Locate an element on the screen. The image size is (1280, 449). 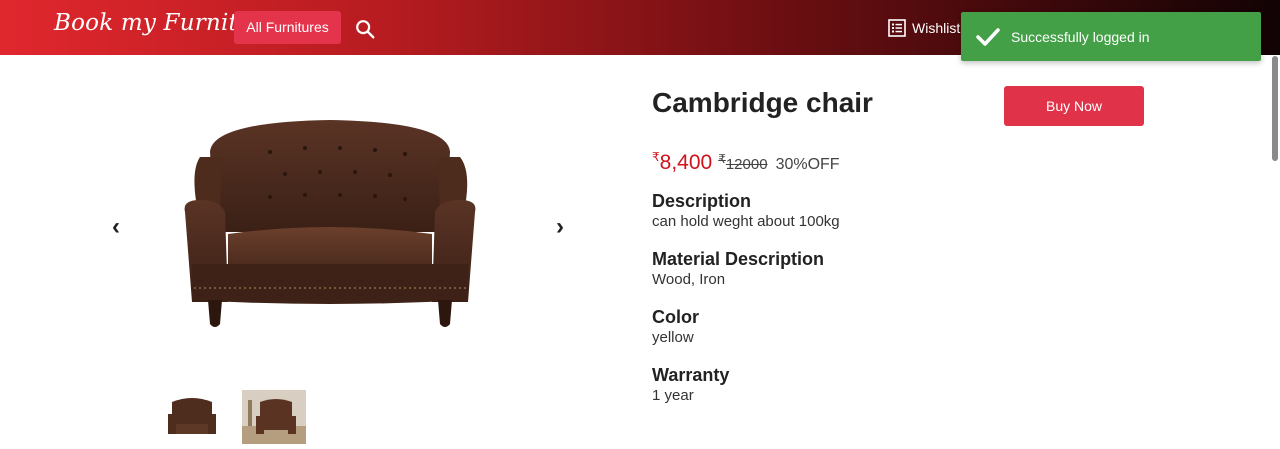
price-row: ₹8,400 ₹12000 30%OFF is located at coordinates (746, 162).